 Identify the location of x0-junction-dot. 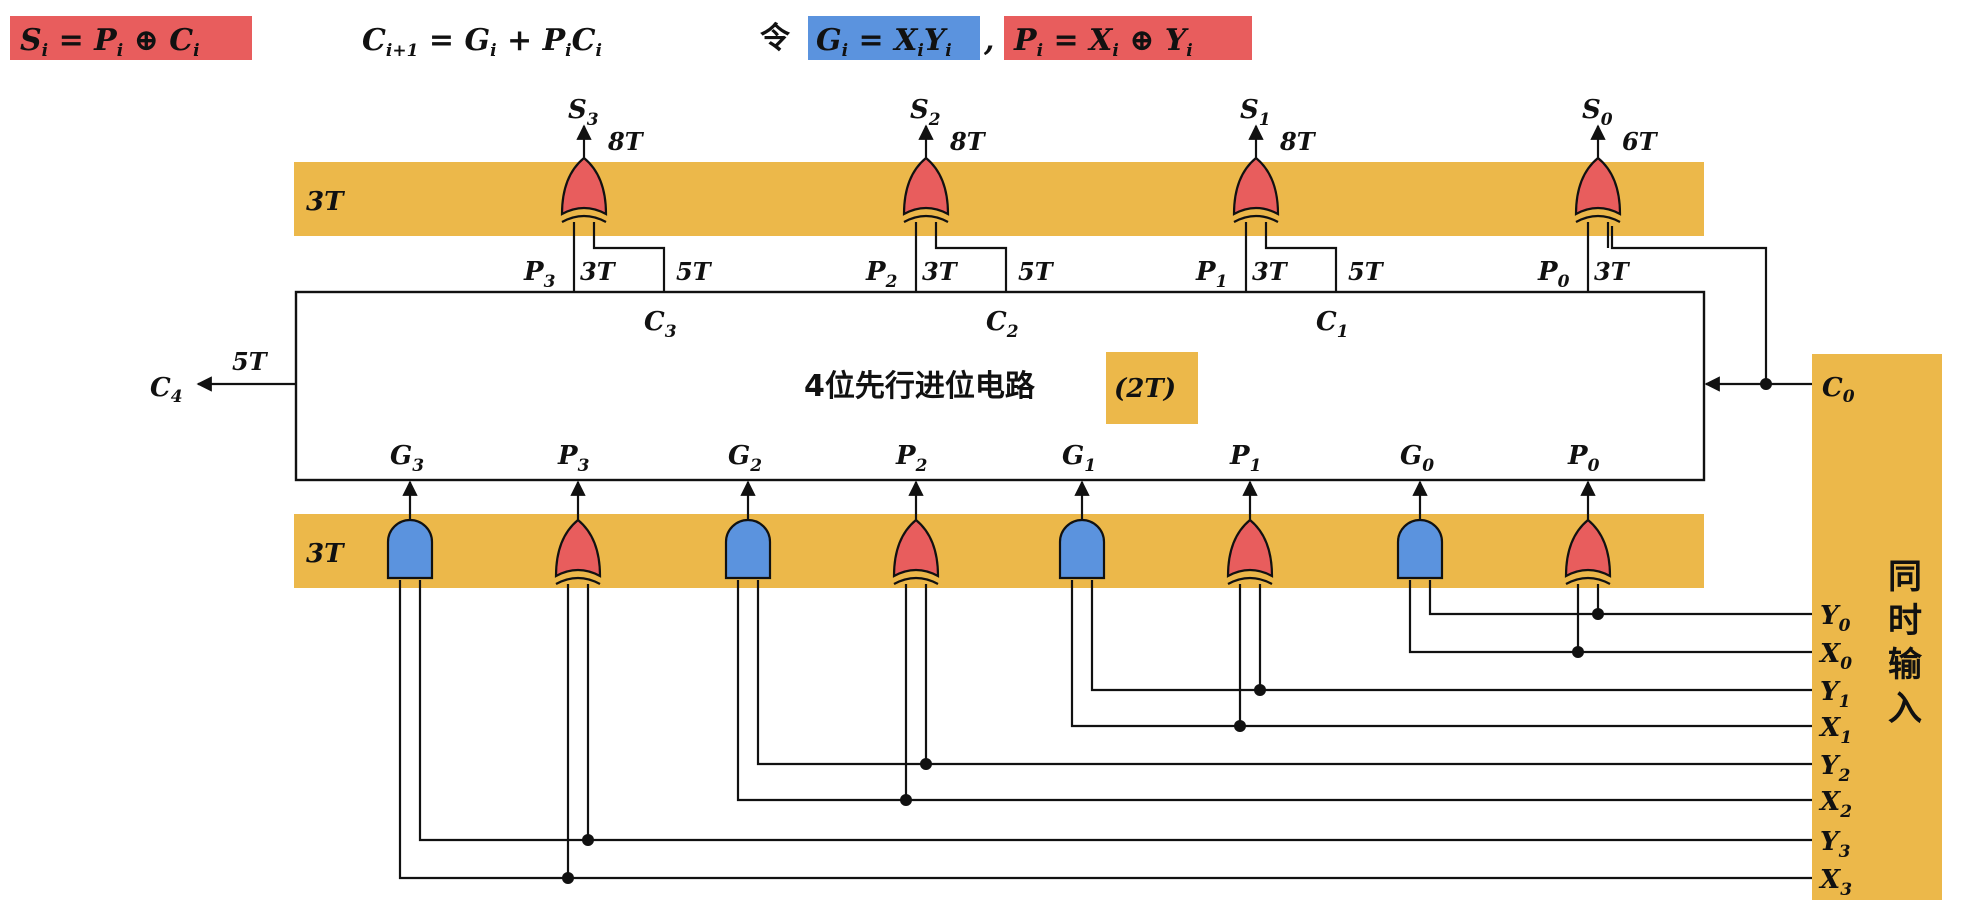
(1578, 652).